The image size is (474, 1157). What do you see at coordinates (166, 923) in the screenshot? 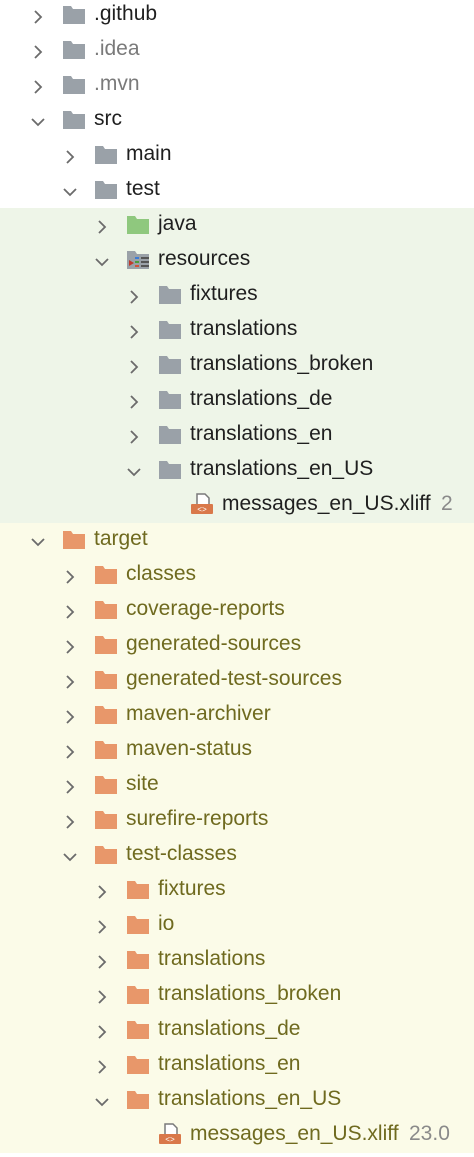
I see `tree-item-label: io` at bounding box center [166, 923].